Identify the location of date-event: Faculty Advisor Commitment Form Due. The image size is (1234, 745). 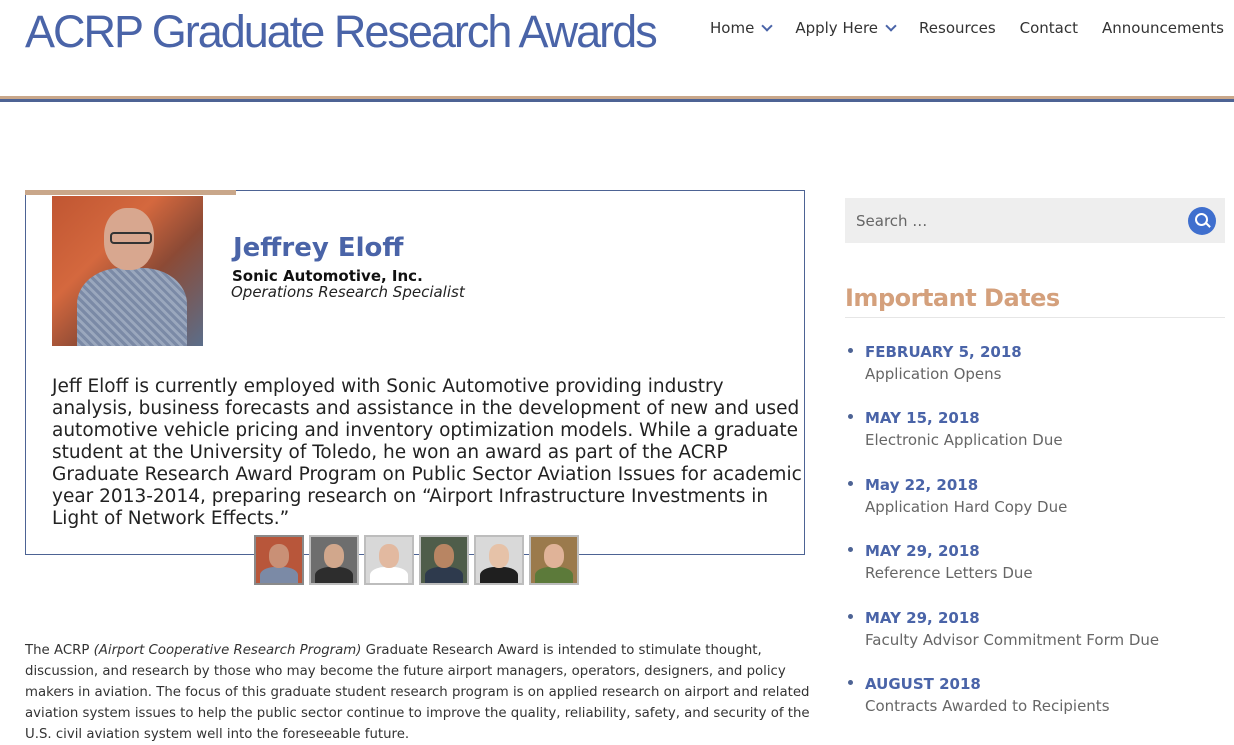
(1012, 640).